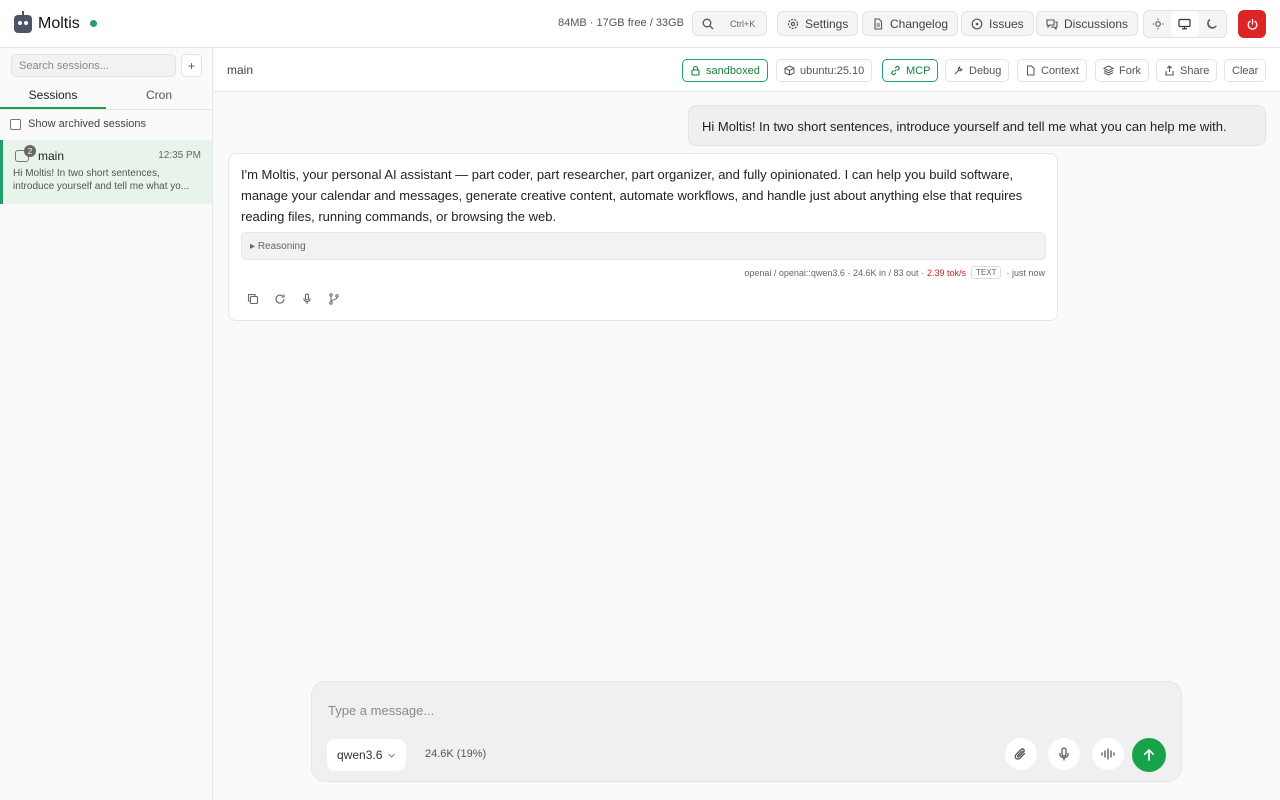 This screenshot has height=800, width=1280. I want to click on issues-button: Issues, so click(997, 23).